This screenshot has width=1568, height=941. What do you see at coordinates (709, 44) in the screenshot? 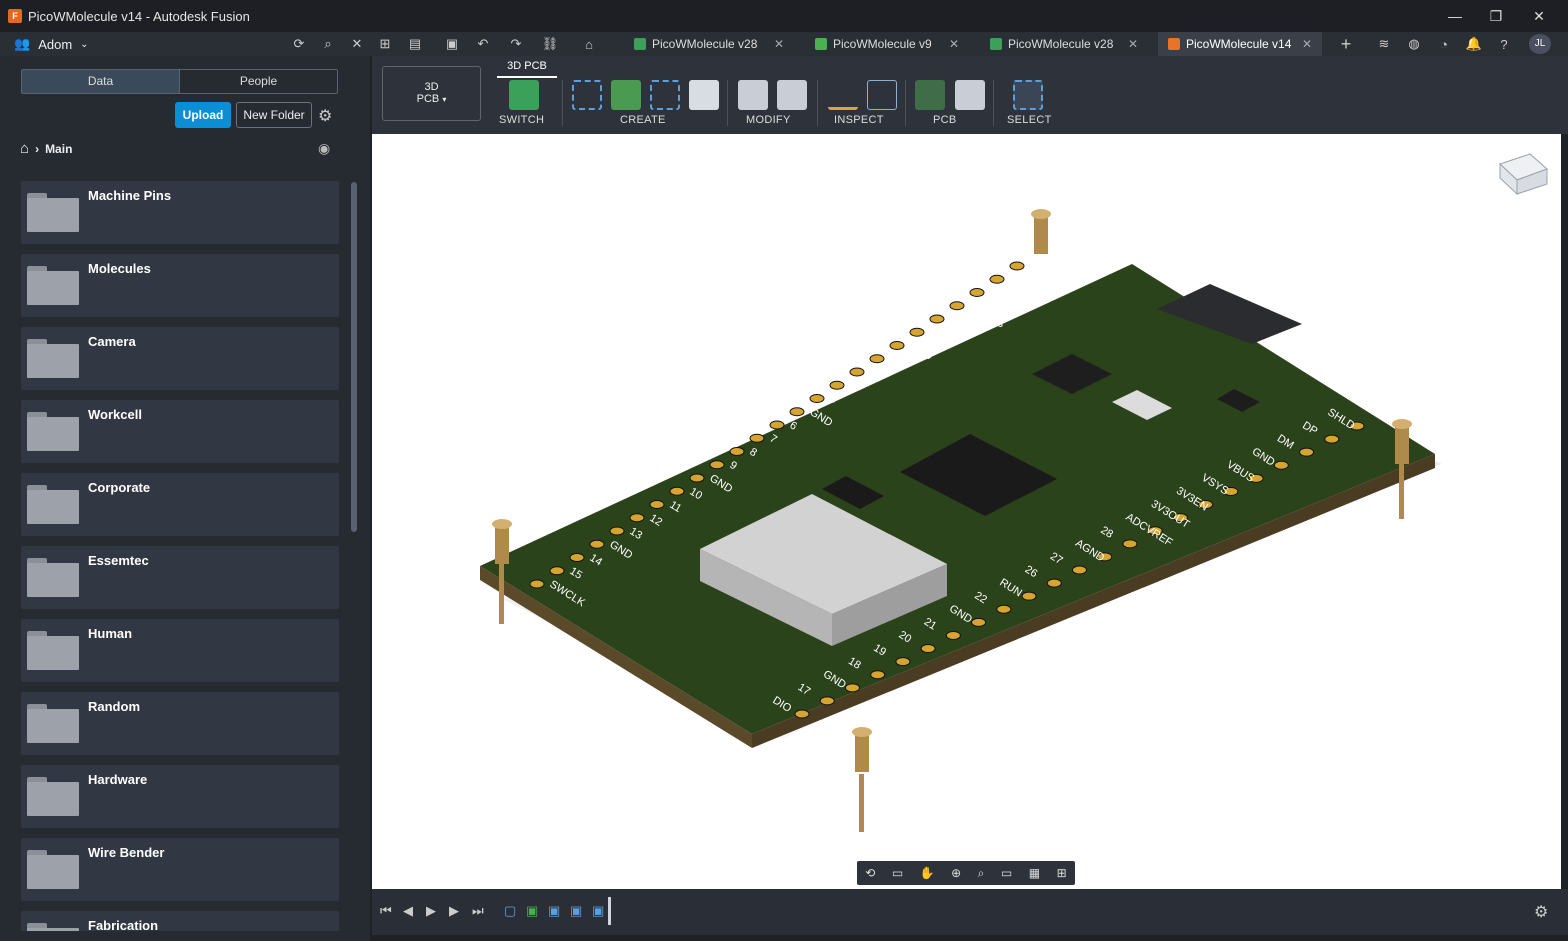
I see `tab-picowmolecule-v28-a: PicoWMolecule v28 ✕` at bounding box center [709, 44].